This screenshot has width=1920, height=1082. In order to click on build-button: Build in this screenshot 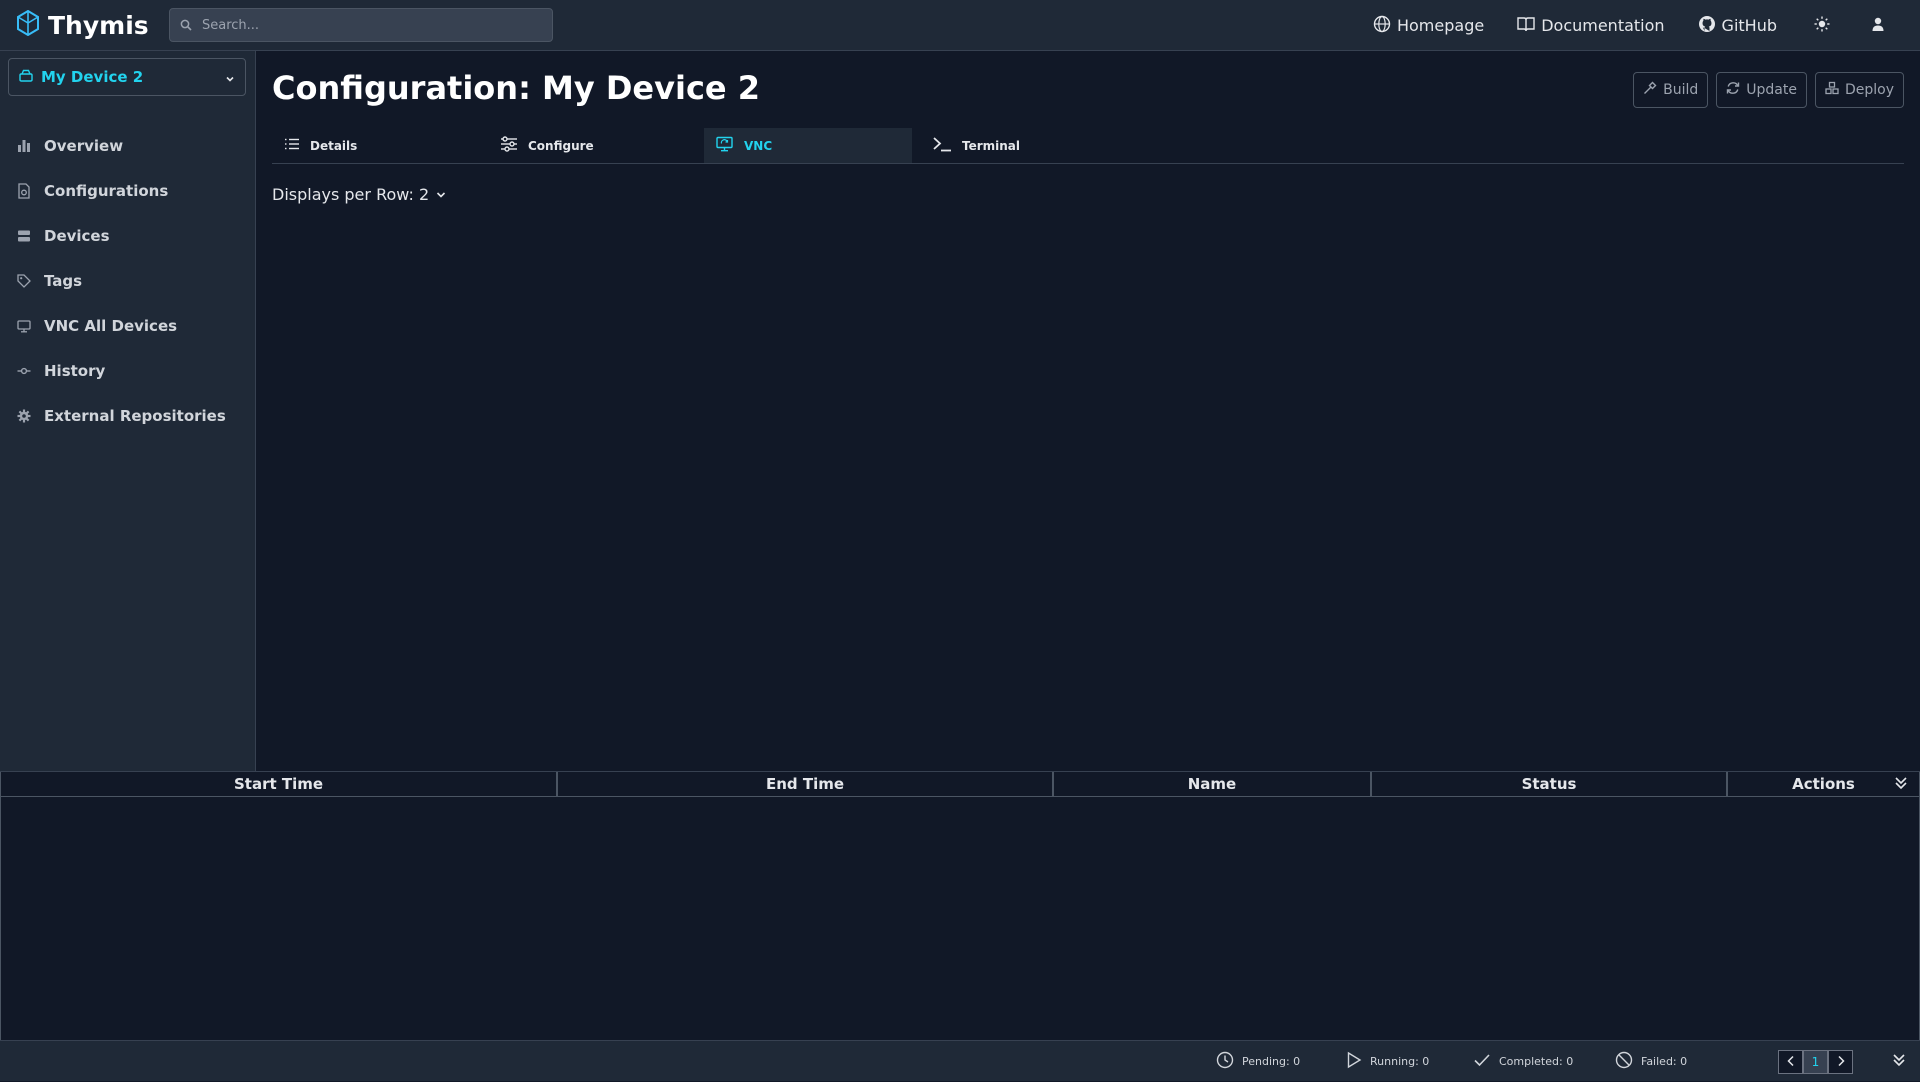, I will do `click(1671, 90)`.